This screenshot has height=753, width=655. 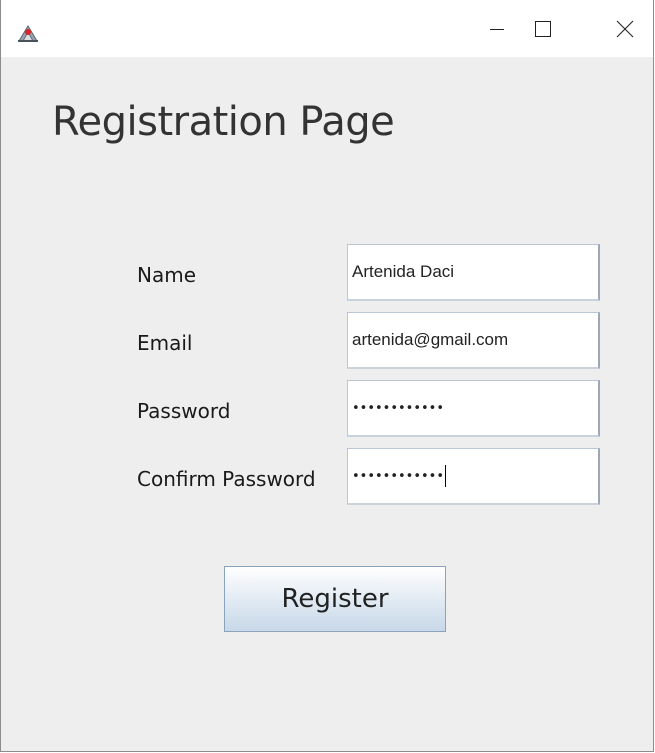 What do you see at coordinates (446, 476) in the screenshot?
I see `text-caret` at bounding box center [446, 476].